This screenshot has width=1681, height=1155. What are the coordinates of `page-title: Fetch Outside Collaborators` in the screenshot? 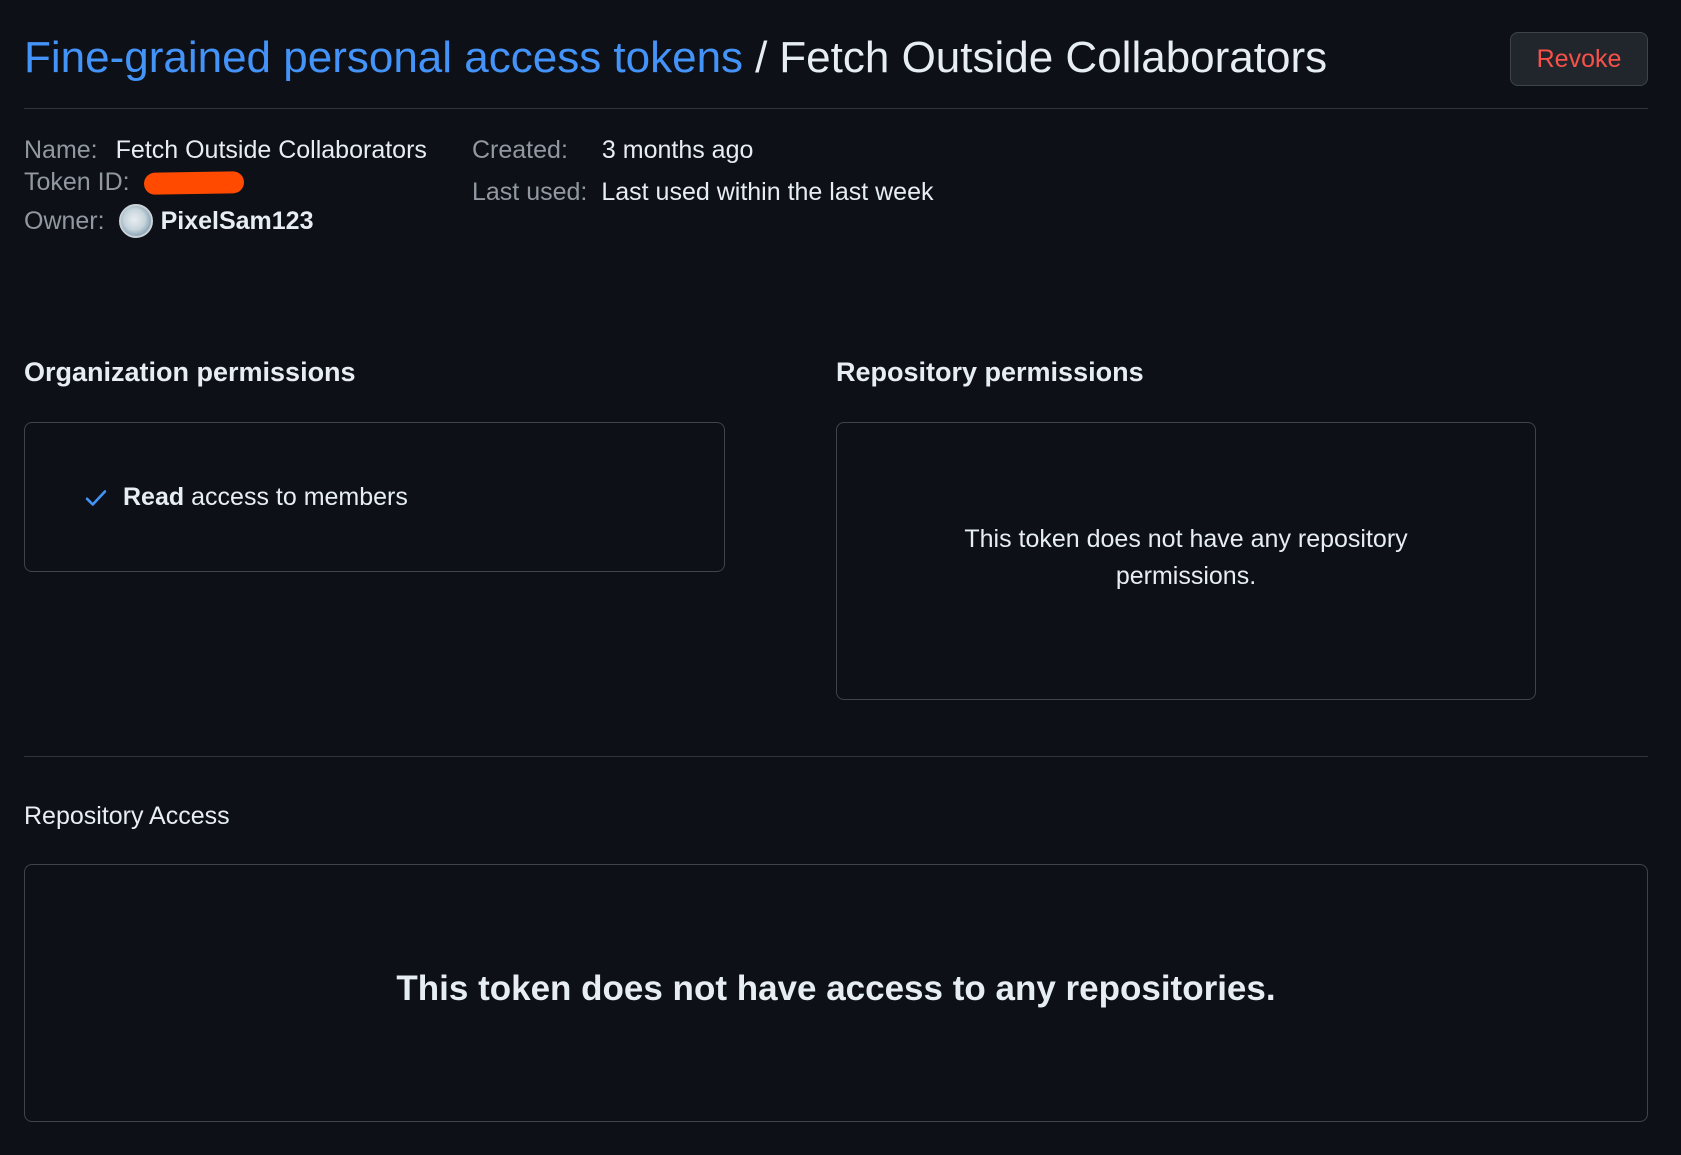 It's located at (1053, 57).